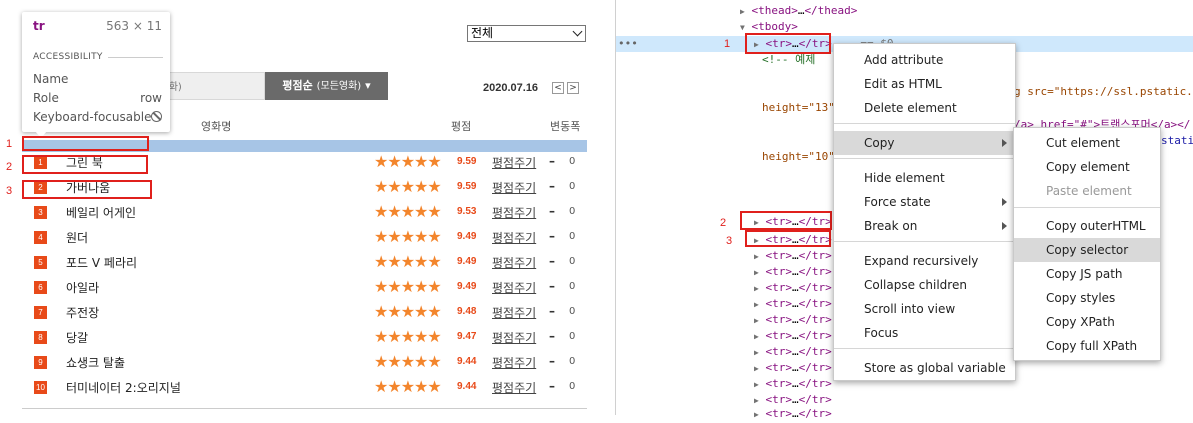 This screenshot has width=1193, height=423. What do you see at coordinates (1087, 207) in the screenshot?
I see `menu-separator` at bounding box center [1087, 207].